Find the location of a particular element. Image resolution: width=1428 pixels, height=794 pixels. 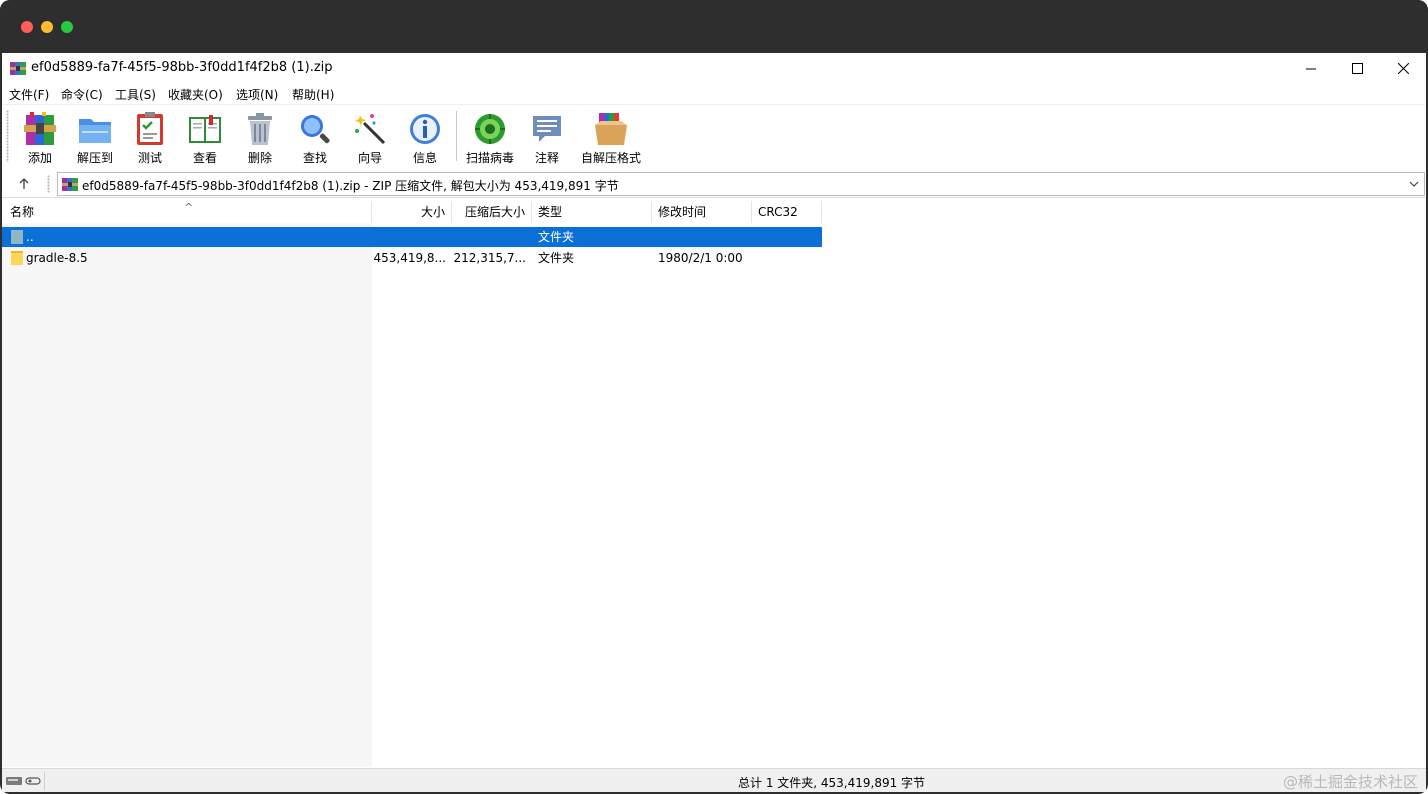

chevron-down-icon is located at coordinates (1414, 184).